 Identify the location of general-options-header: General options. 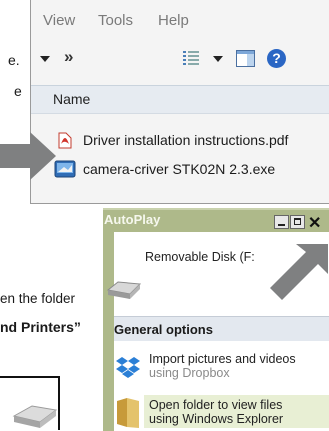
(221, 328).